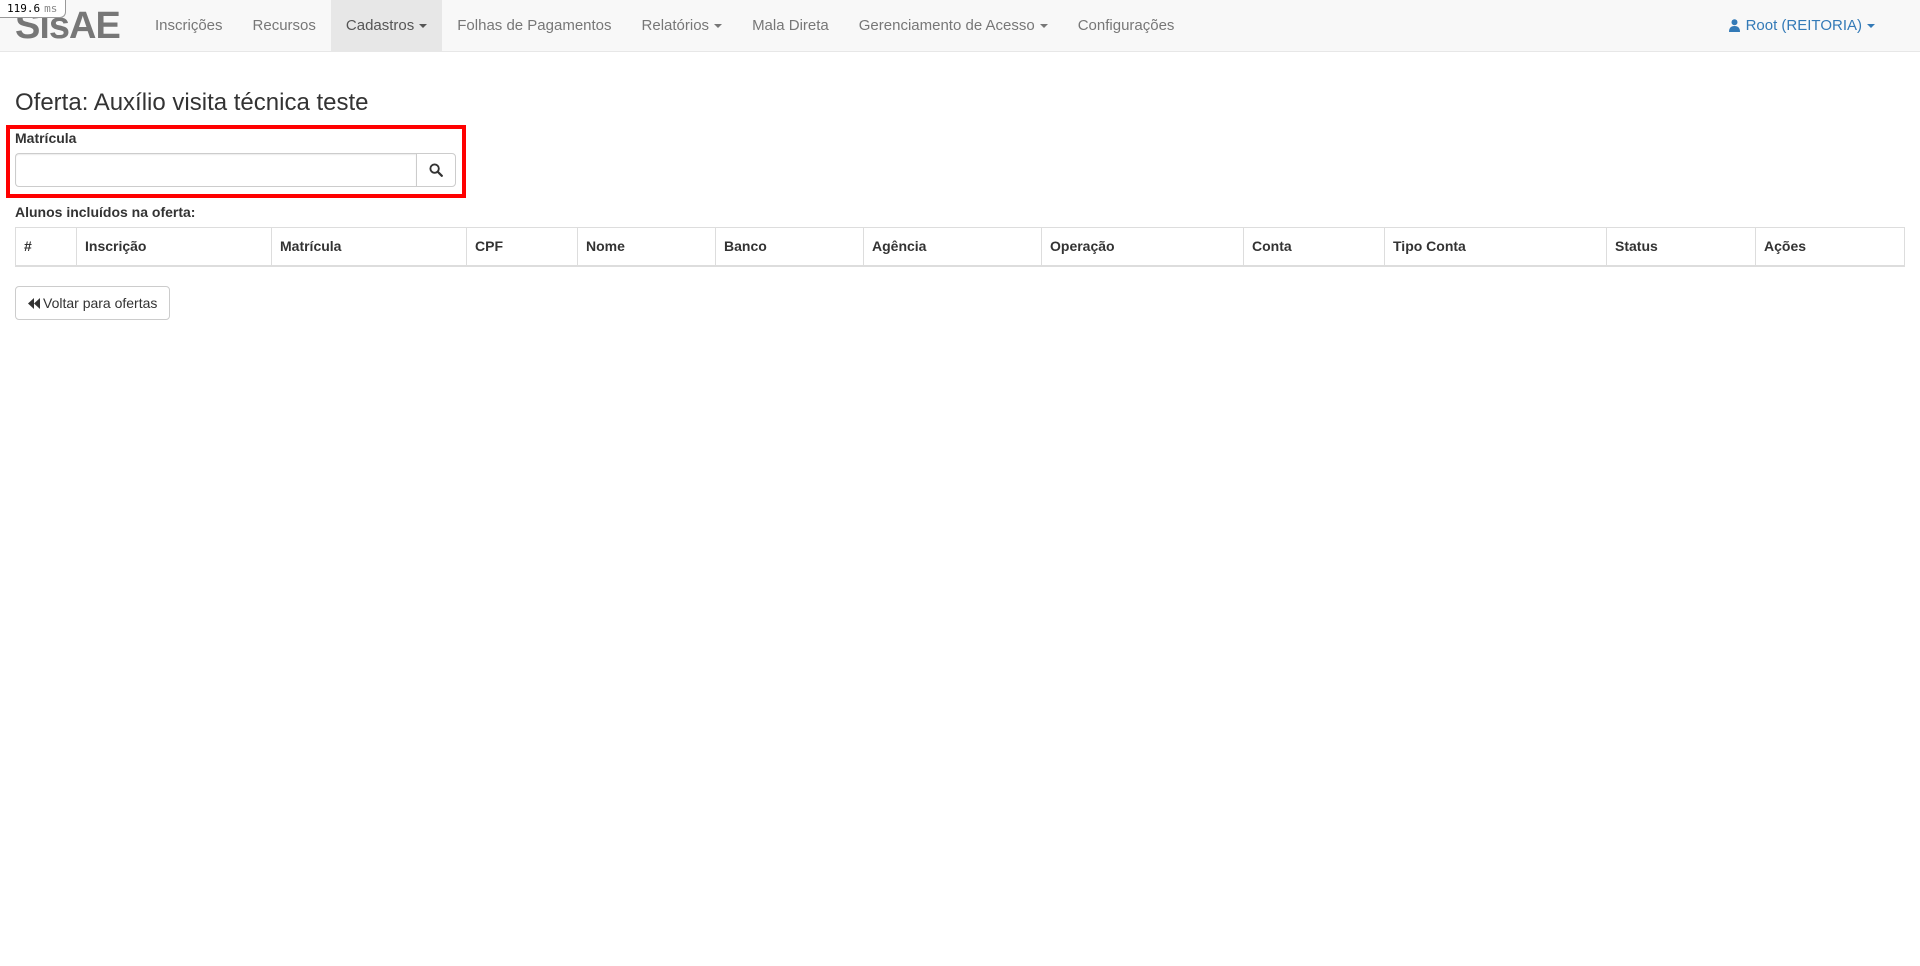  Describe the element at coordinates (100, 303) in the screenshot. I see `back-button-label: Voltar para ofertas` at that location.